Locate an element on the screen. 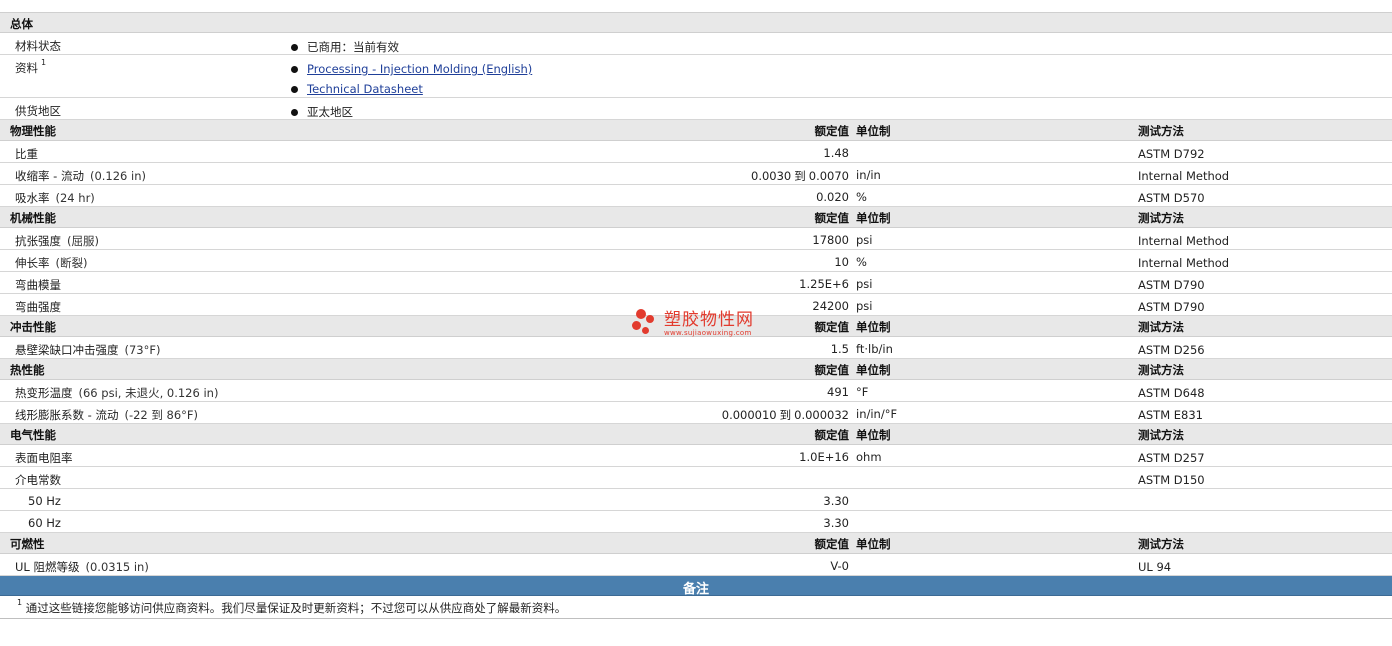 This screenshot has height=646, width=1392. section-title: 电气性能 is located at coordinates (33, 435).